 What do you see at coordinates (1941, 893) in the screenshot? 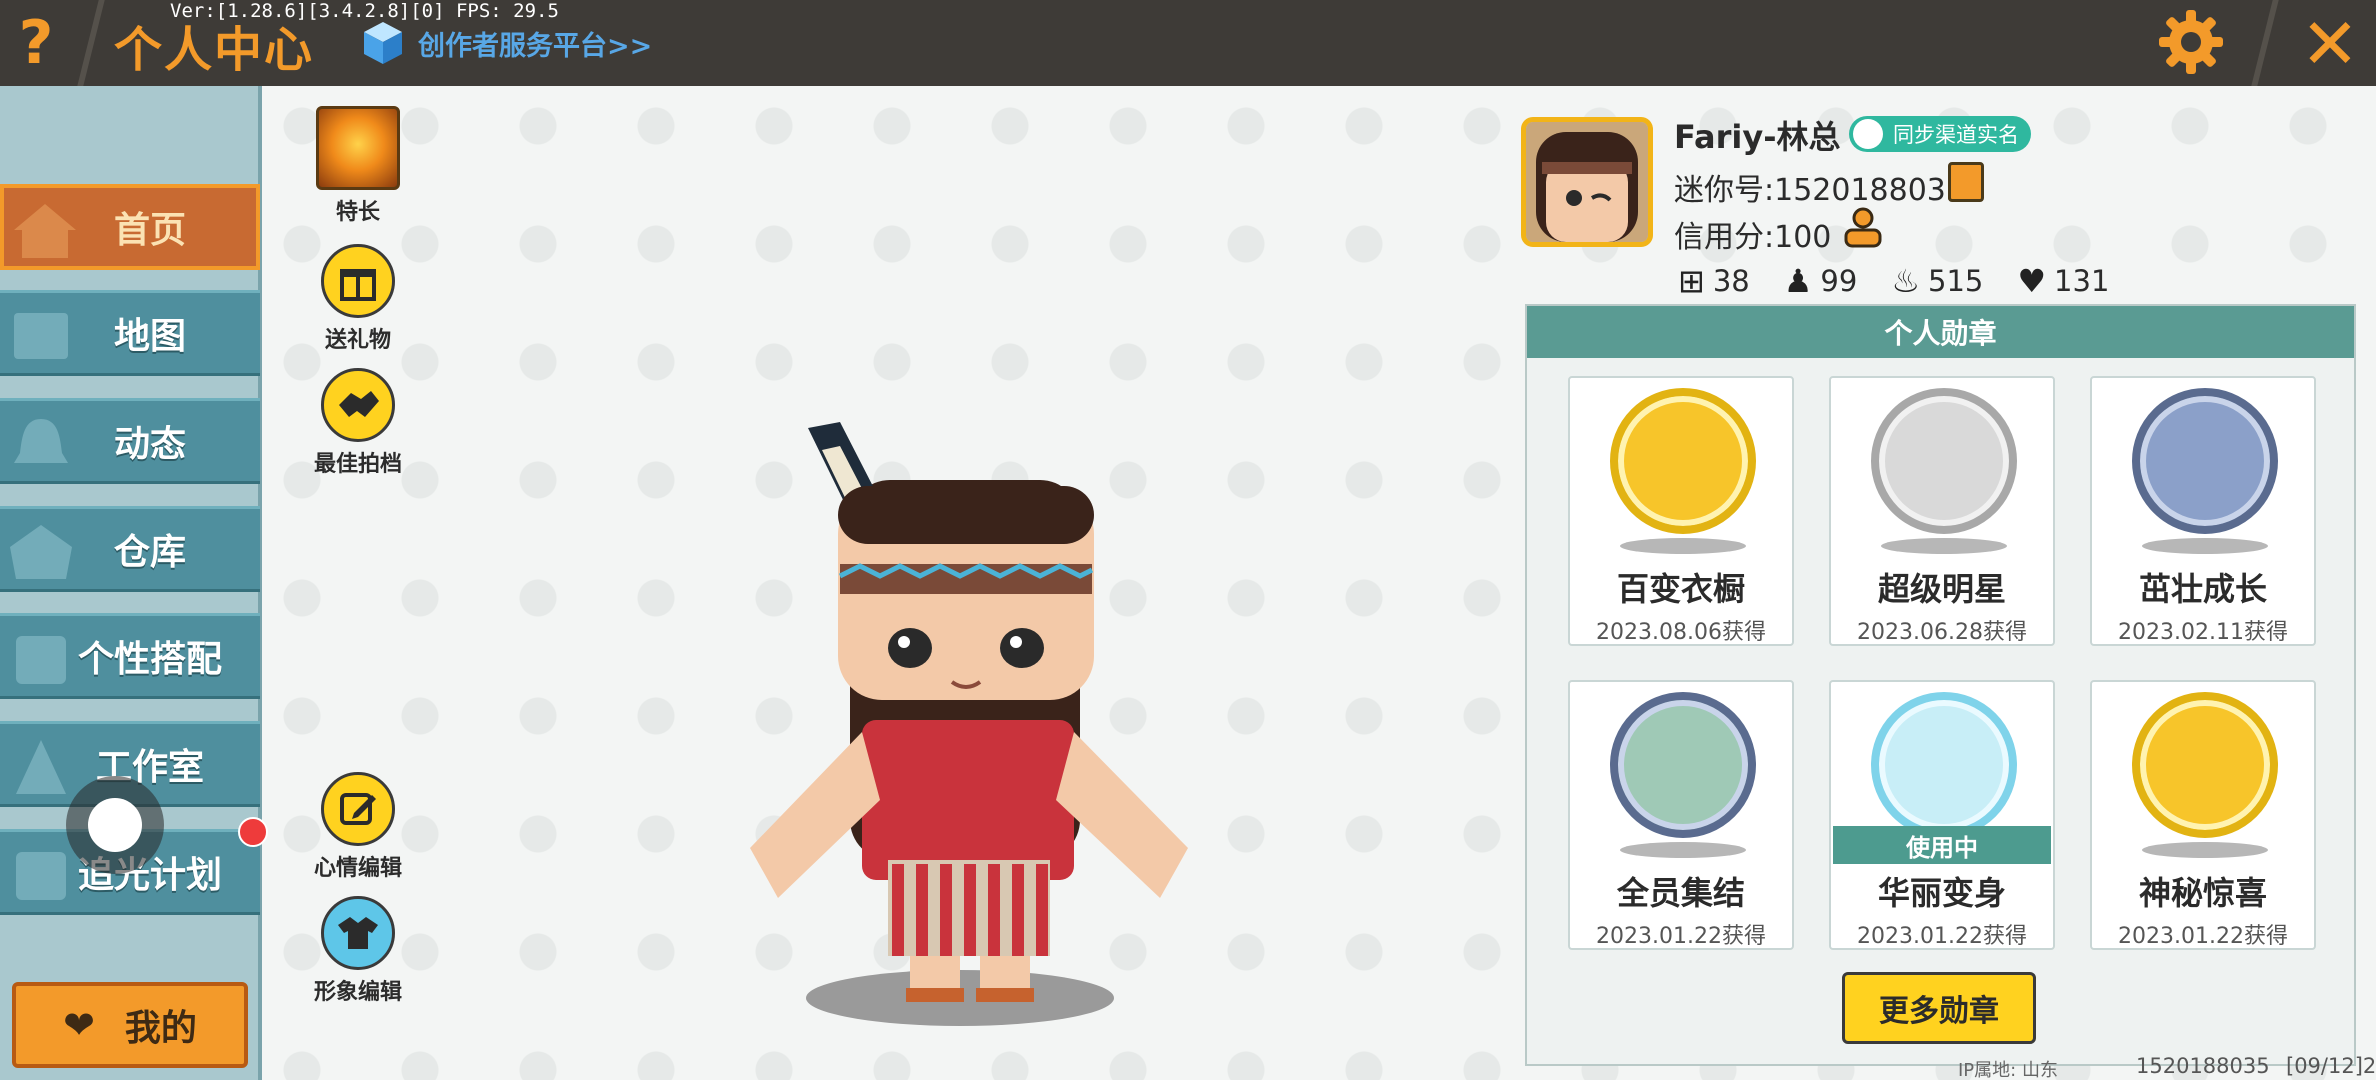
I see `medal-name: 华丽变身` at bounding box center [1941, 893].